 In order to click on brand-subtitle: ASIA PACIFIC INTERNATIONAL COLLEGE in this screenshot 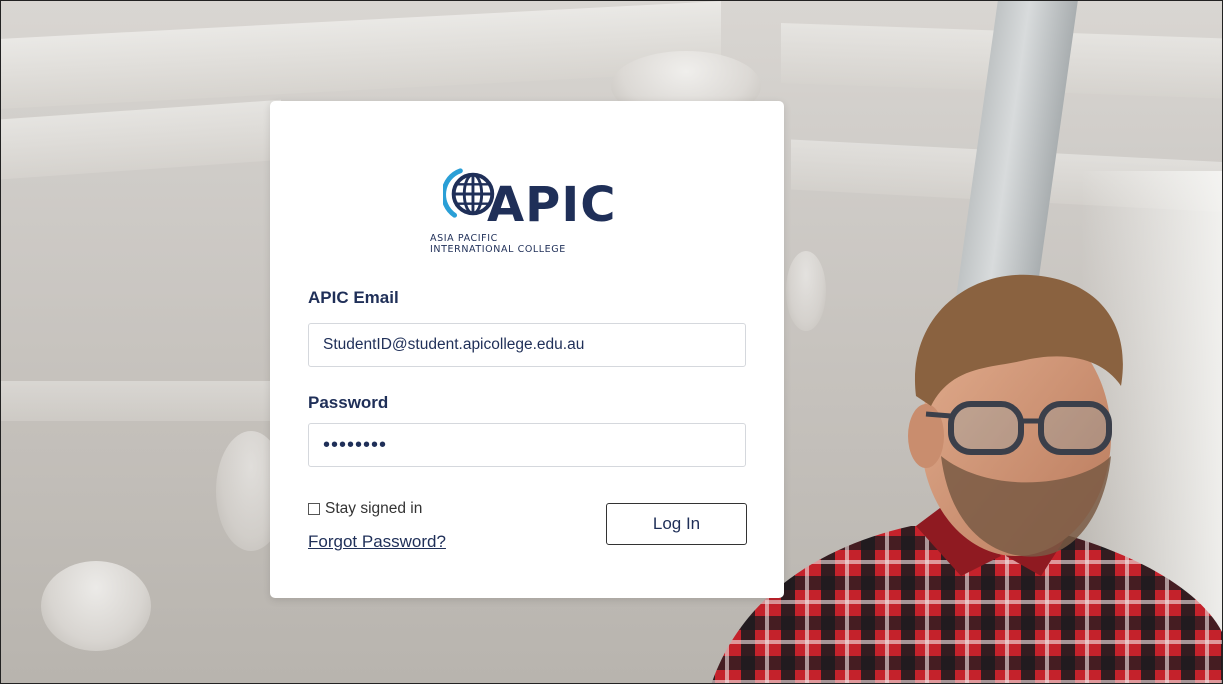, I will do `click(498, 244)`.